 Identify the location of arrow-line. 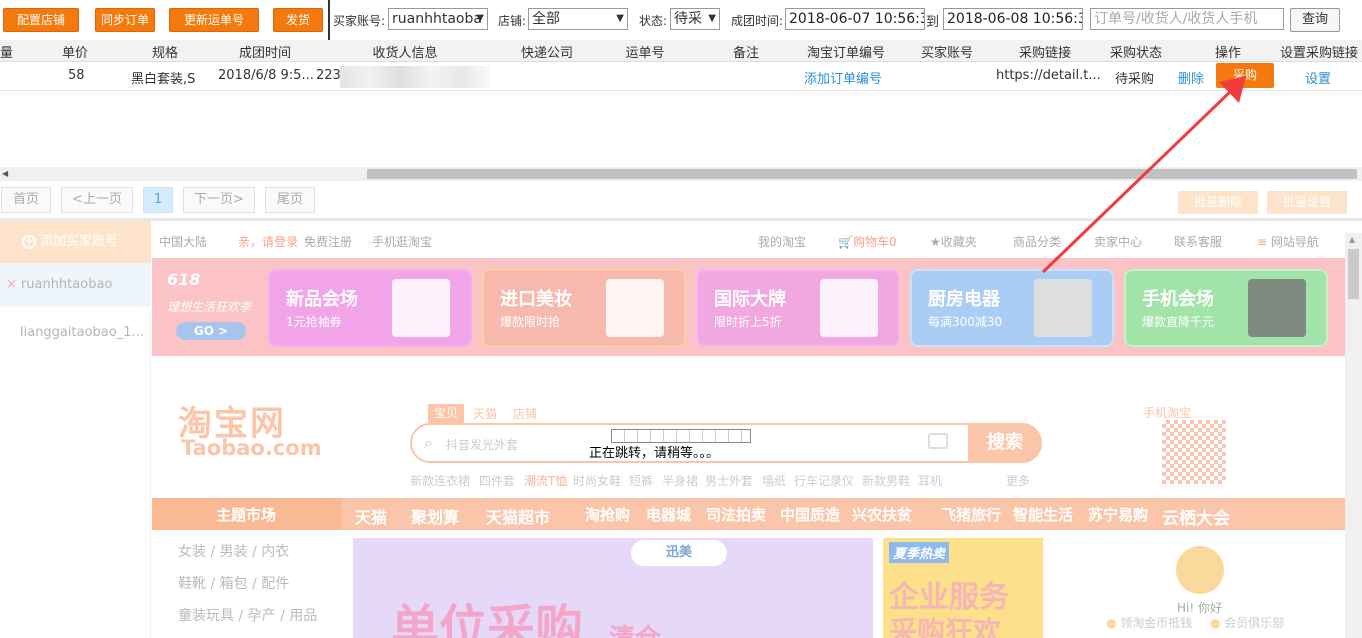
(1137, 181).